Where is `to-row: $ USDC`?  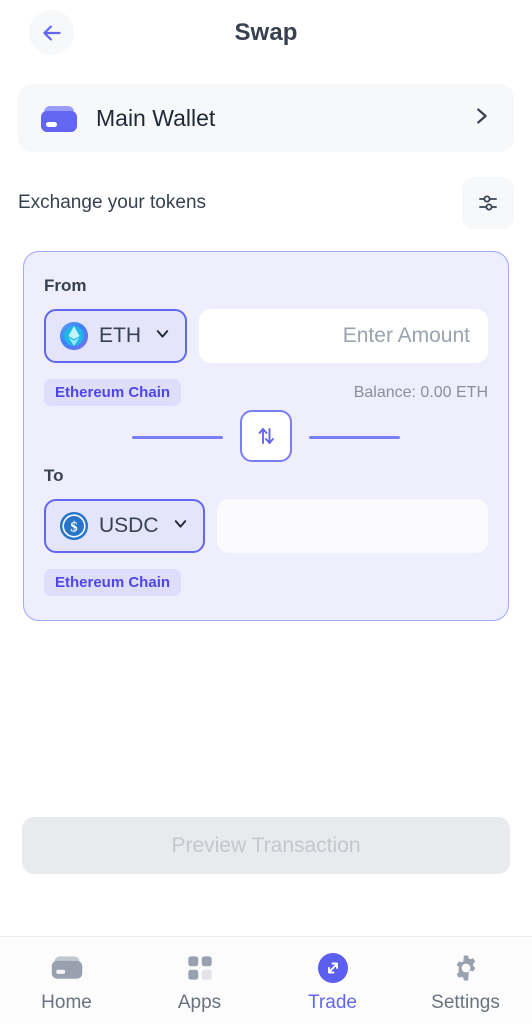 to-row: $ USDC is located at coordinates (266, 526).